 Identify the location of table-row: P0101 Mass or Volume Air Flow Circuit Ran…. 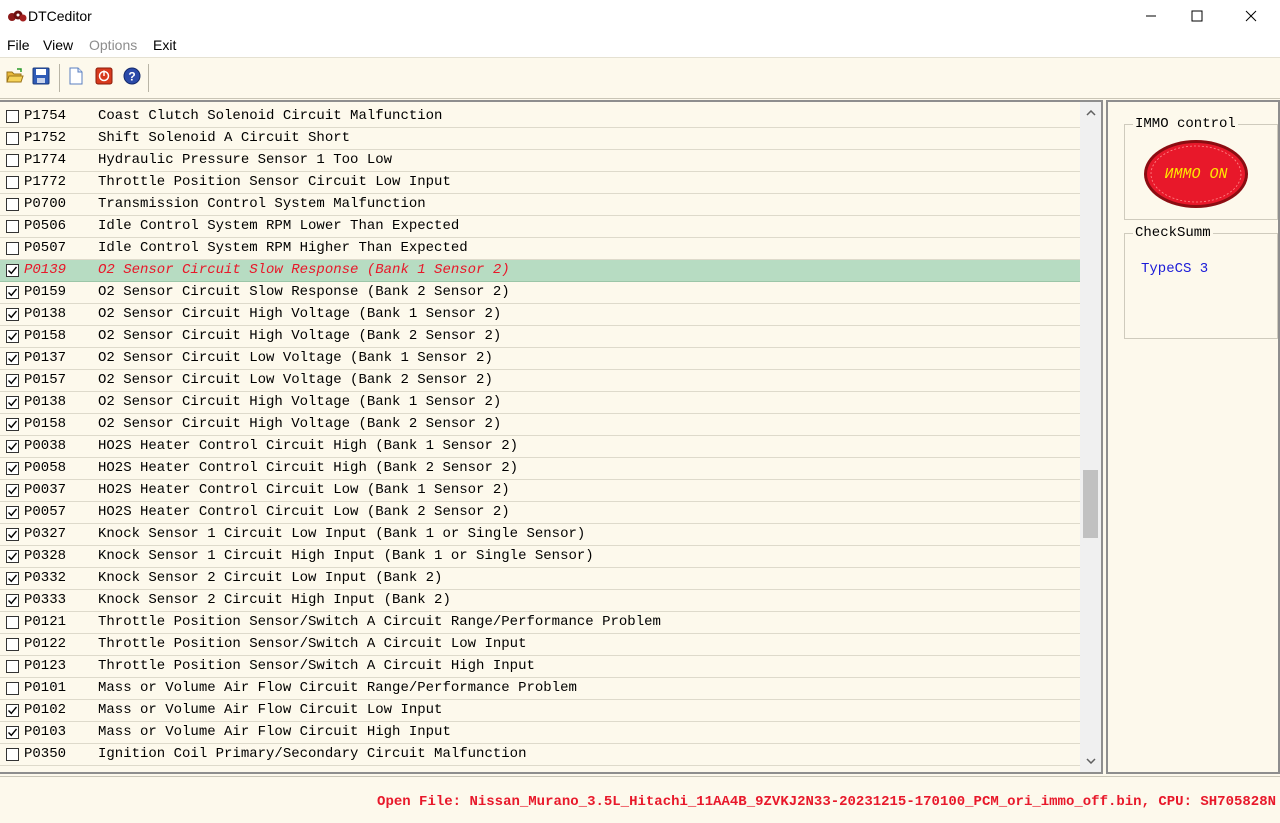
(540, 689).